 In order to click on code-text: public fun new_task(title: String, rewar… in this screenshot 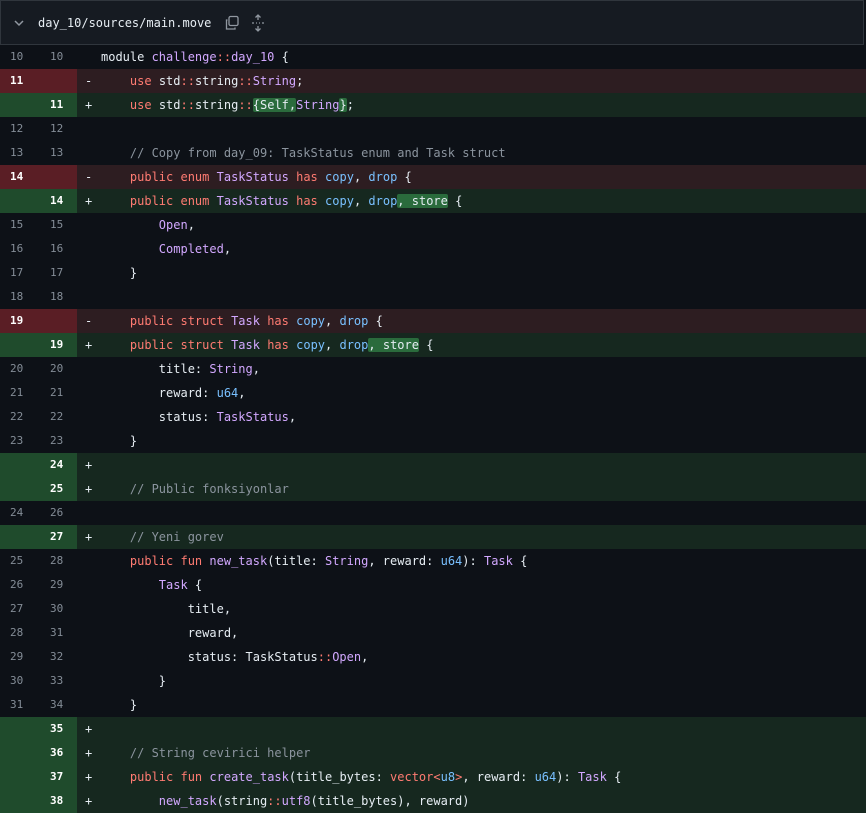, I will do `click(483, 561)`.